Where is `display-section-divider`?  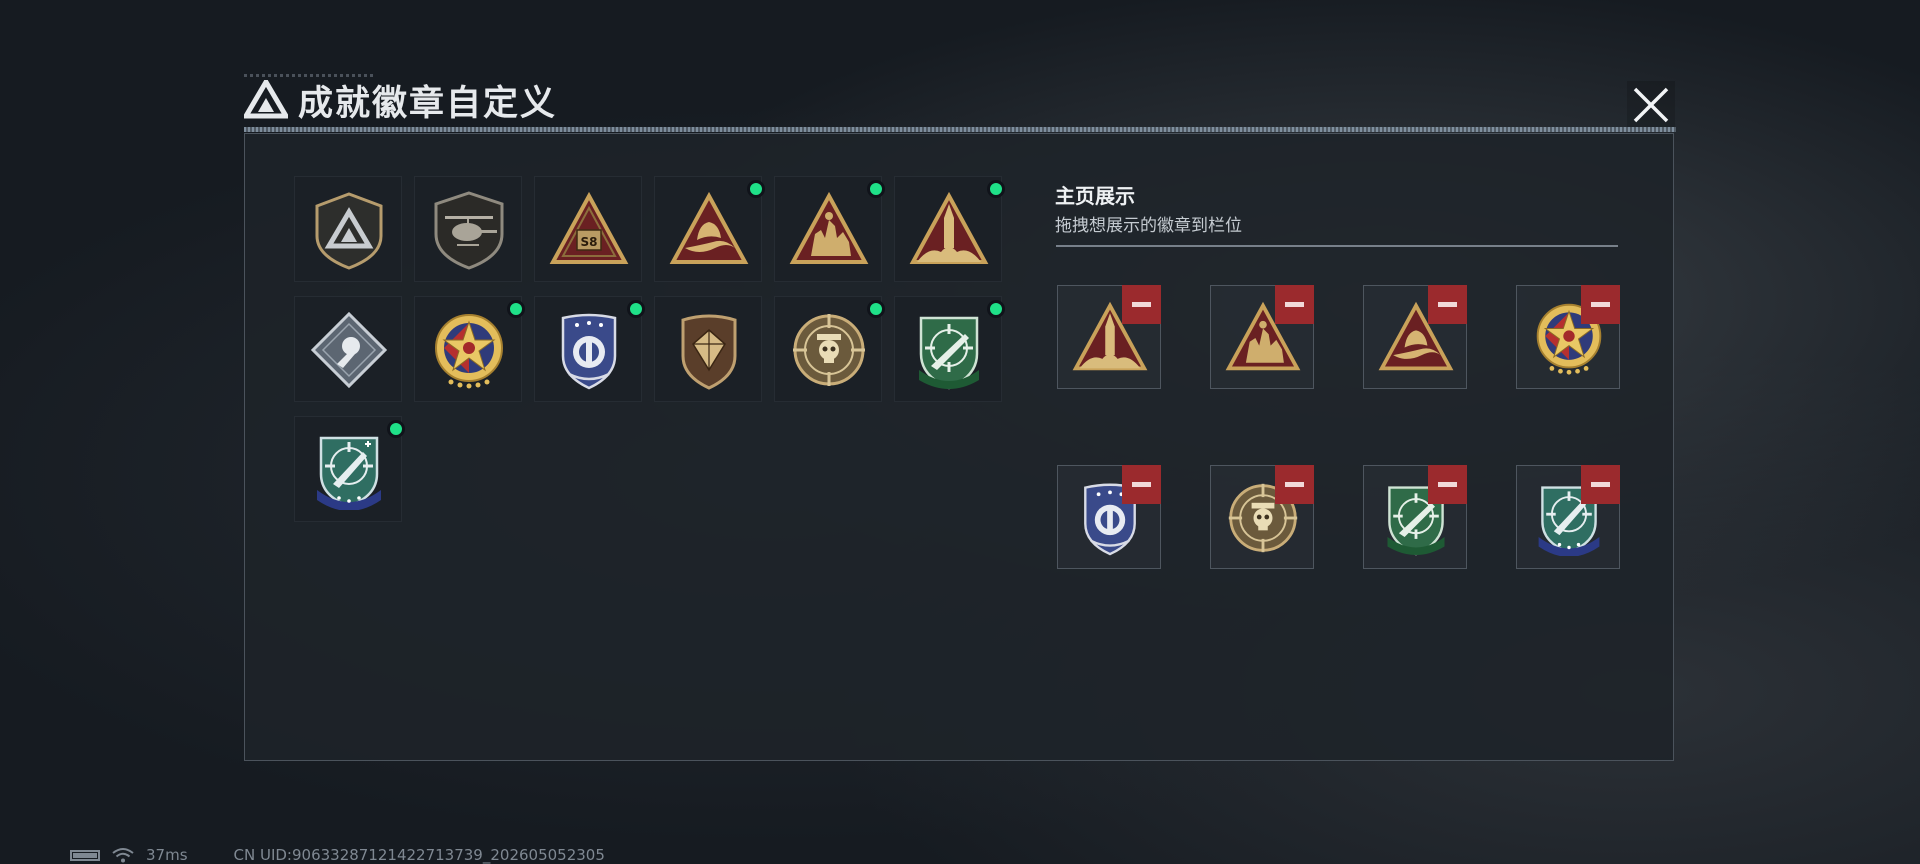
display-section-divider is located at coordinates (1337, 246).